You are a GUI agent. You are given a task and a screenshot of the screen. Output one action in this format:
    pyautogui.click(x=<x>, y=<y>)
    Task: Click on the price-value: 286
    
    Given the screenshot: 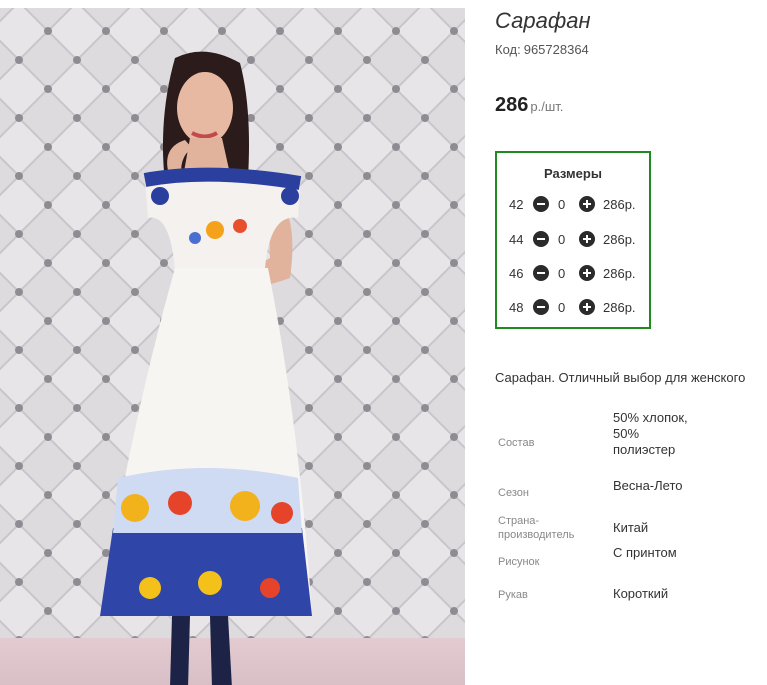 What is the action you would take?
    pyautogui.click(x=512, y=105)
    